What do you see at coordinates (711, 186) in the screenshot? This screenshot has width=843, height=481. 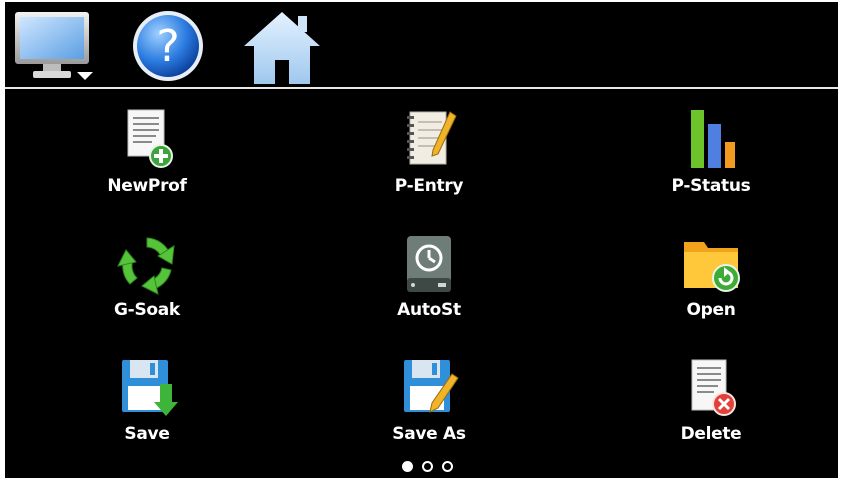 I see `menu-item-label: P-Status` at bounding box center [711, 186].